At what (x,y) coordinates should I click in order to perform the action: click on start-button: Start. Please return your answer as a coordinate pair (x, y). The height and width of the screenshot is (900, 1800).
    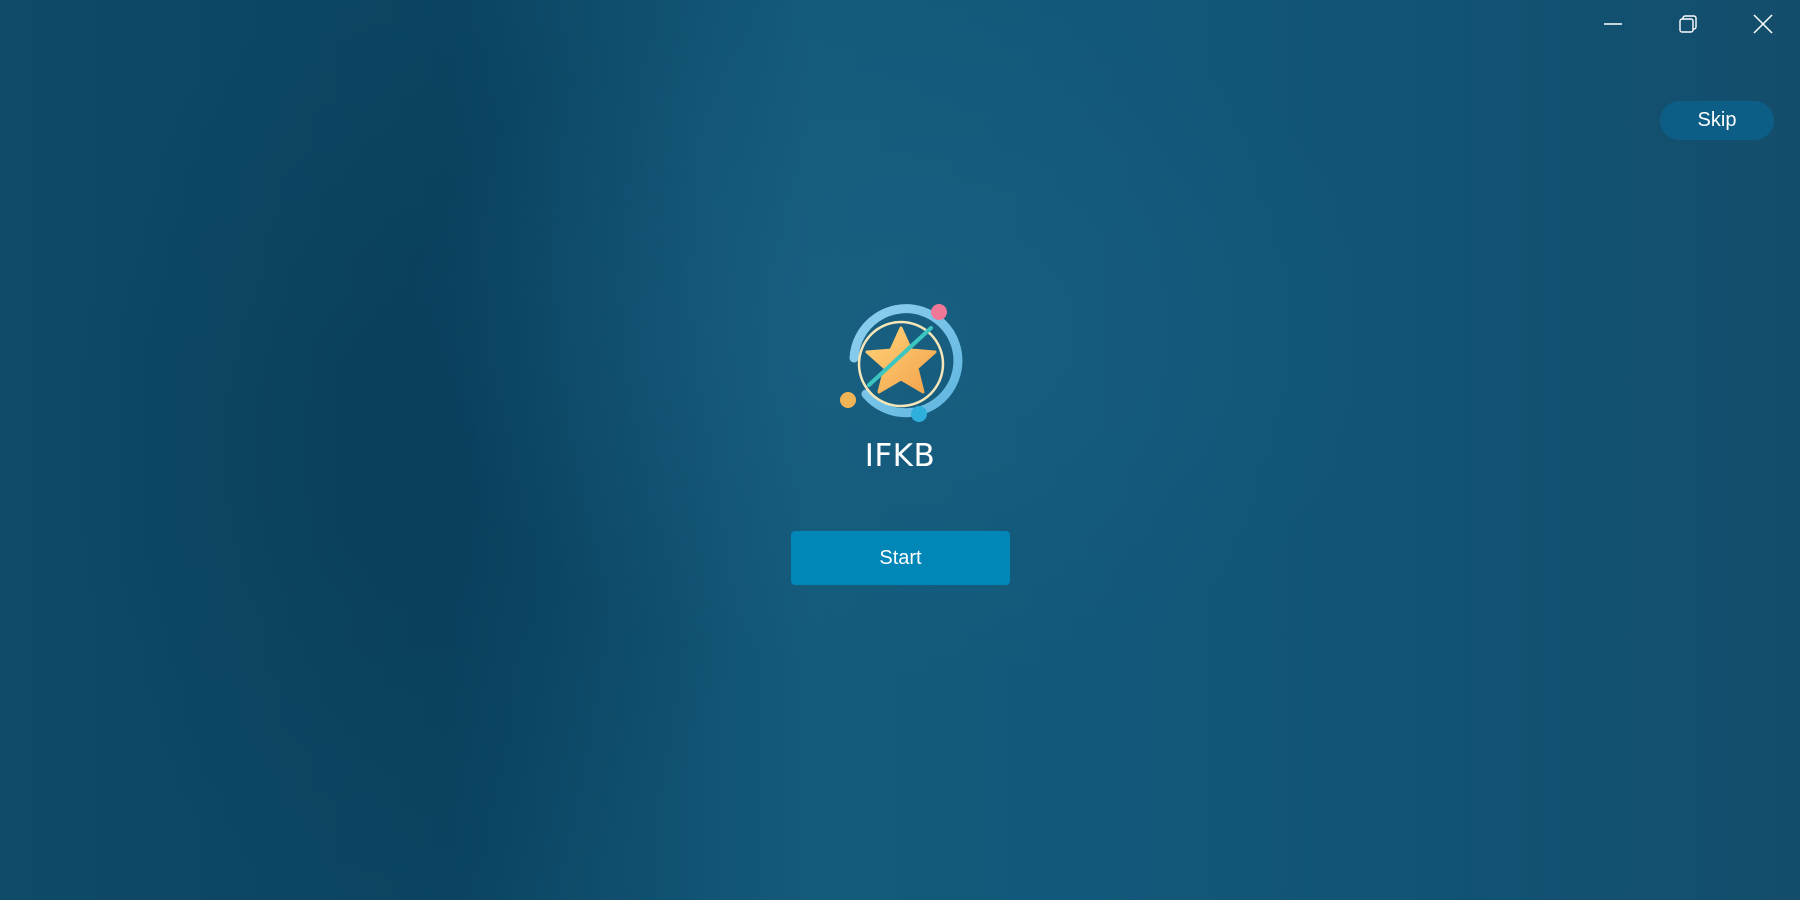
    Looking at the image, I should click on (900, 558).